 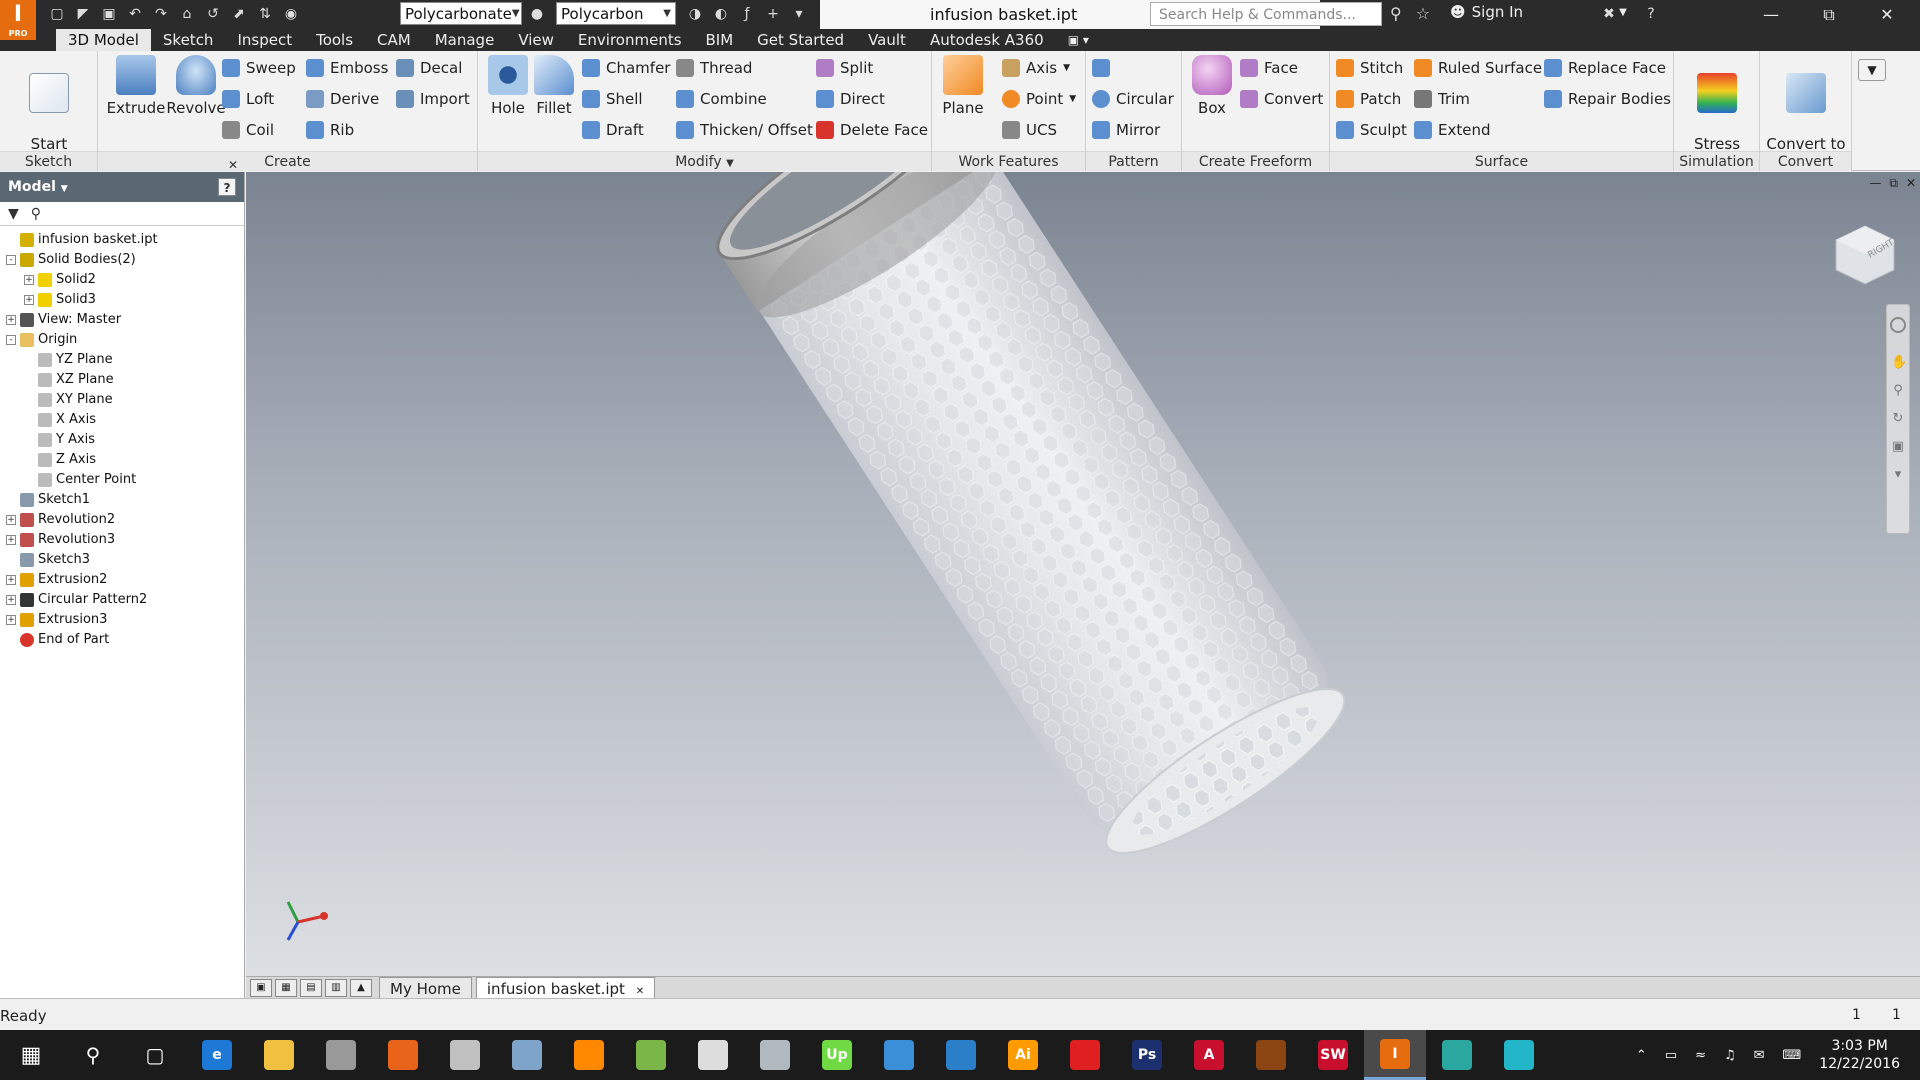 I want to click on action-center-icon: ✉, so click(x=1759, y=1055).